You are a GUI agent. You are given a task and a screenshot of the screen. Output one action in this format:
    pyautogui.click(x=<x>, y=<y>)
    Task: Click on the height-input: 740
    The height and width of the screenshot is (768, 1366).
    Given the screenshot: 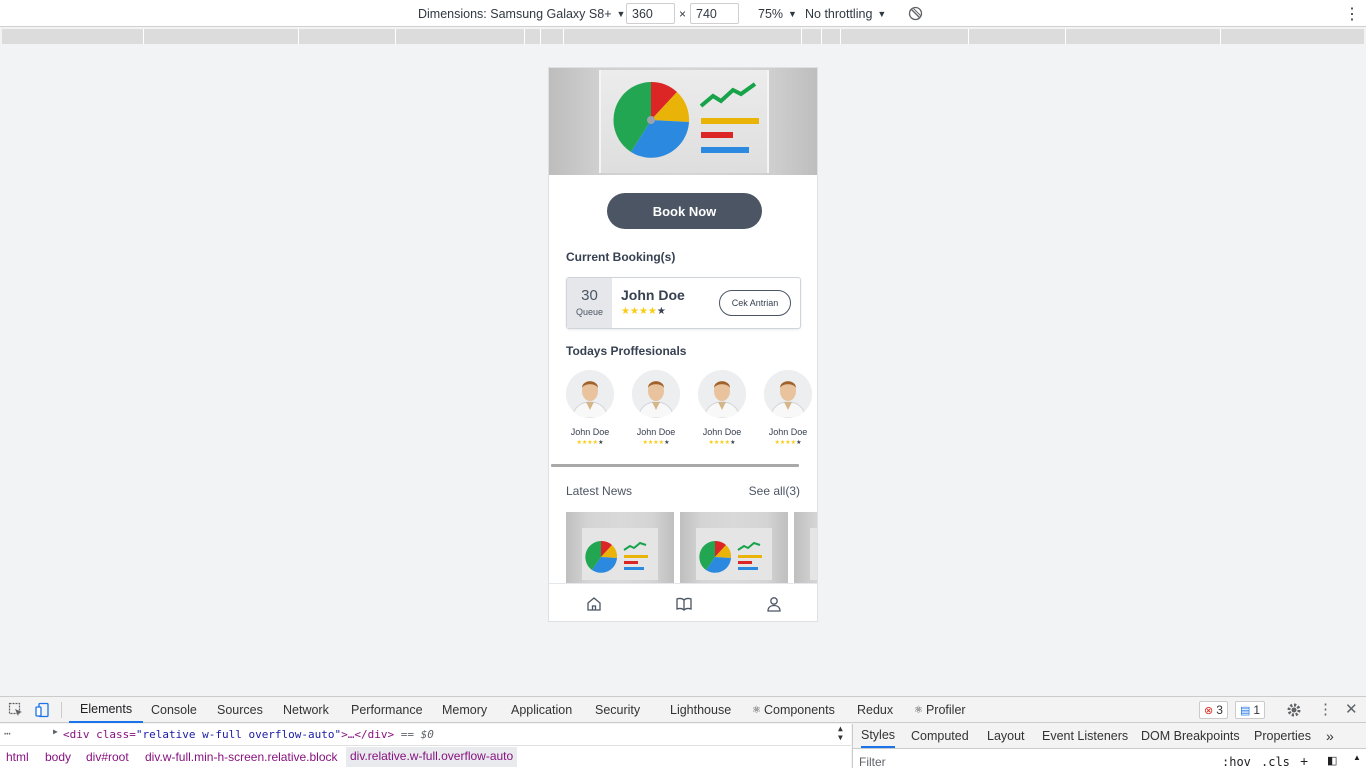 What is the action you would take?
    pyautogui.click(x=714, y=13)
    